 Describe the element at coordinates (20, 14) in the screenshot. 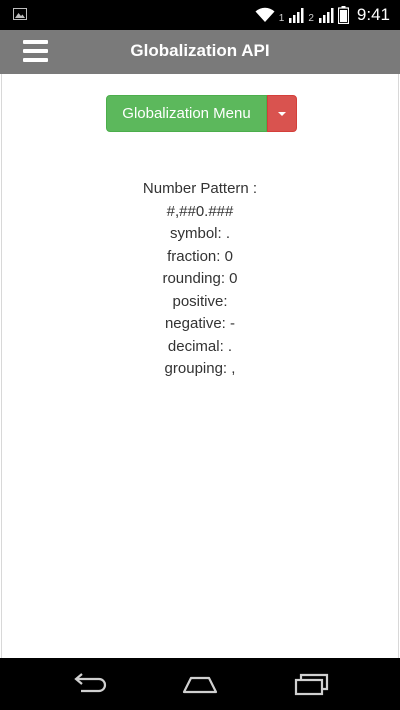

I see `image-notification-icon` at that location.